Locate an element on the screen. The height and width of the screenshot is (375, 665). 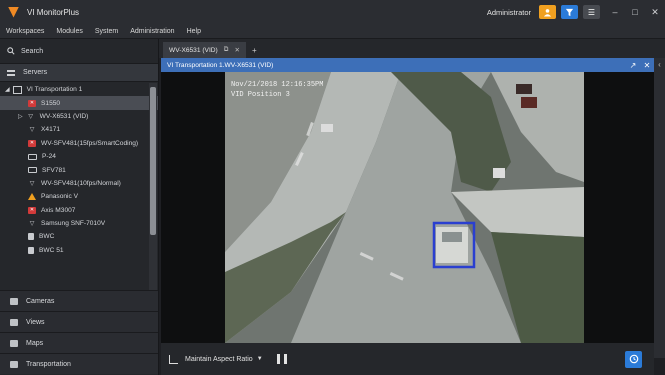
popout-icon: ⧉ is located at coordinates (226, 50).